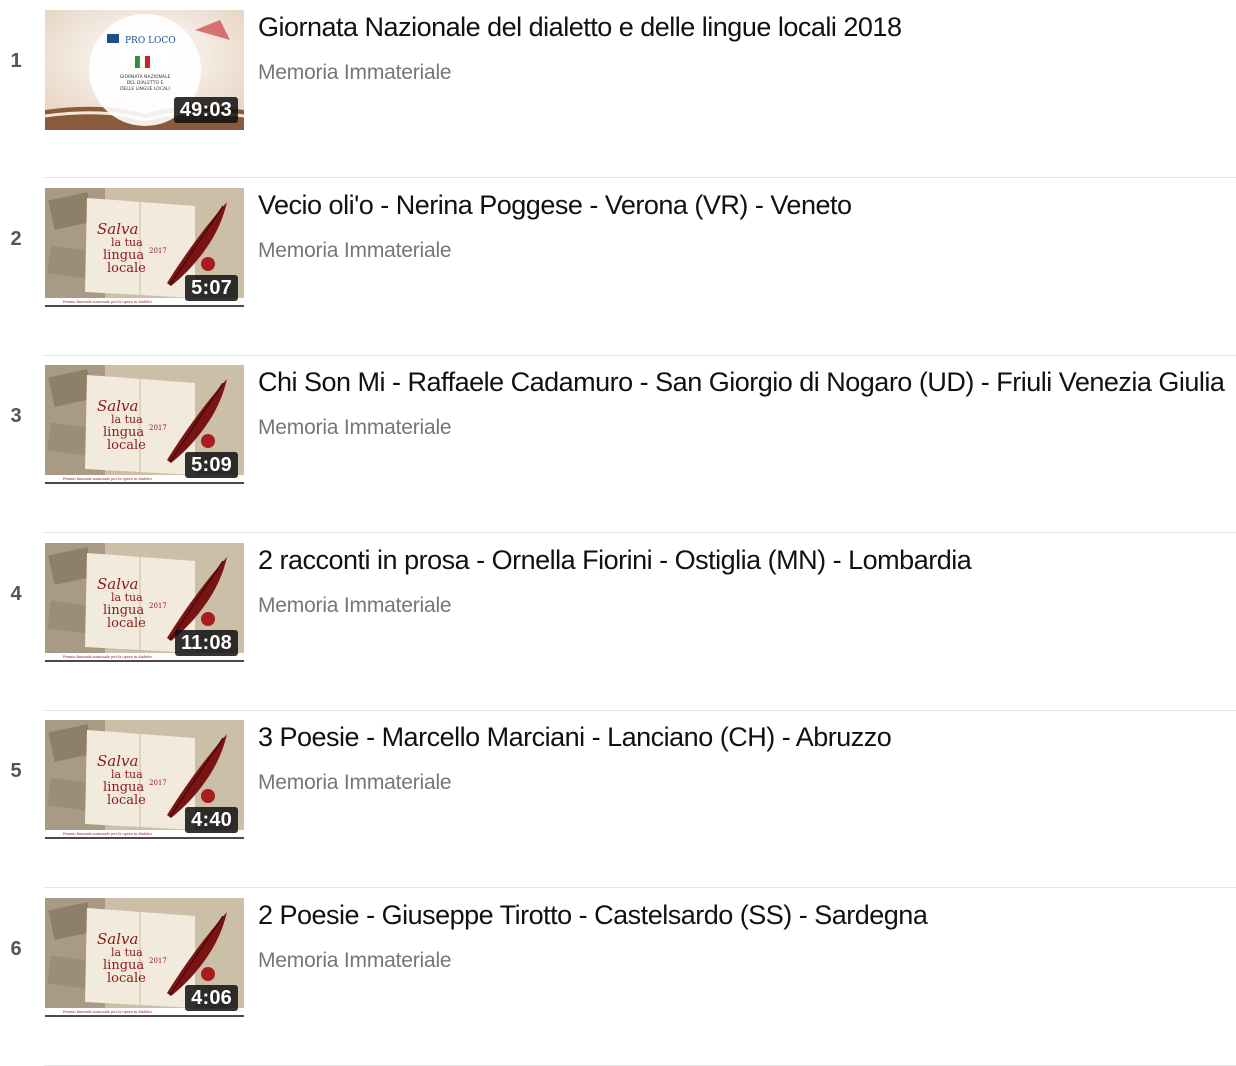  Describe the element at coordinates (16, 416) in the screenshot. I see `item-index: 3` at that location.